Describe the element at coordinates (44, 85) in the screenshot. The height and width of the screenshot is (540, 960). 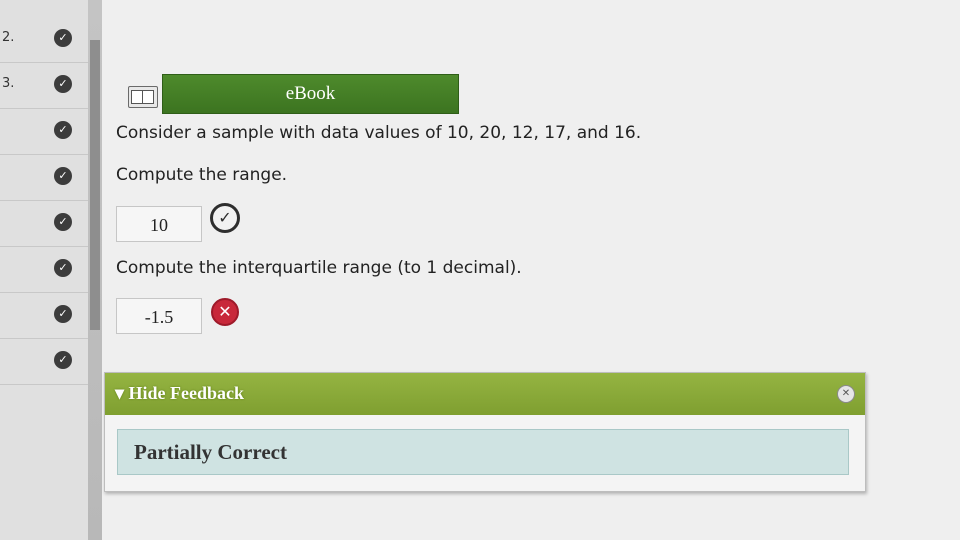
I see `question-item: 3. ✓` at that location.